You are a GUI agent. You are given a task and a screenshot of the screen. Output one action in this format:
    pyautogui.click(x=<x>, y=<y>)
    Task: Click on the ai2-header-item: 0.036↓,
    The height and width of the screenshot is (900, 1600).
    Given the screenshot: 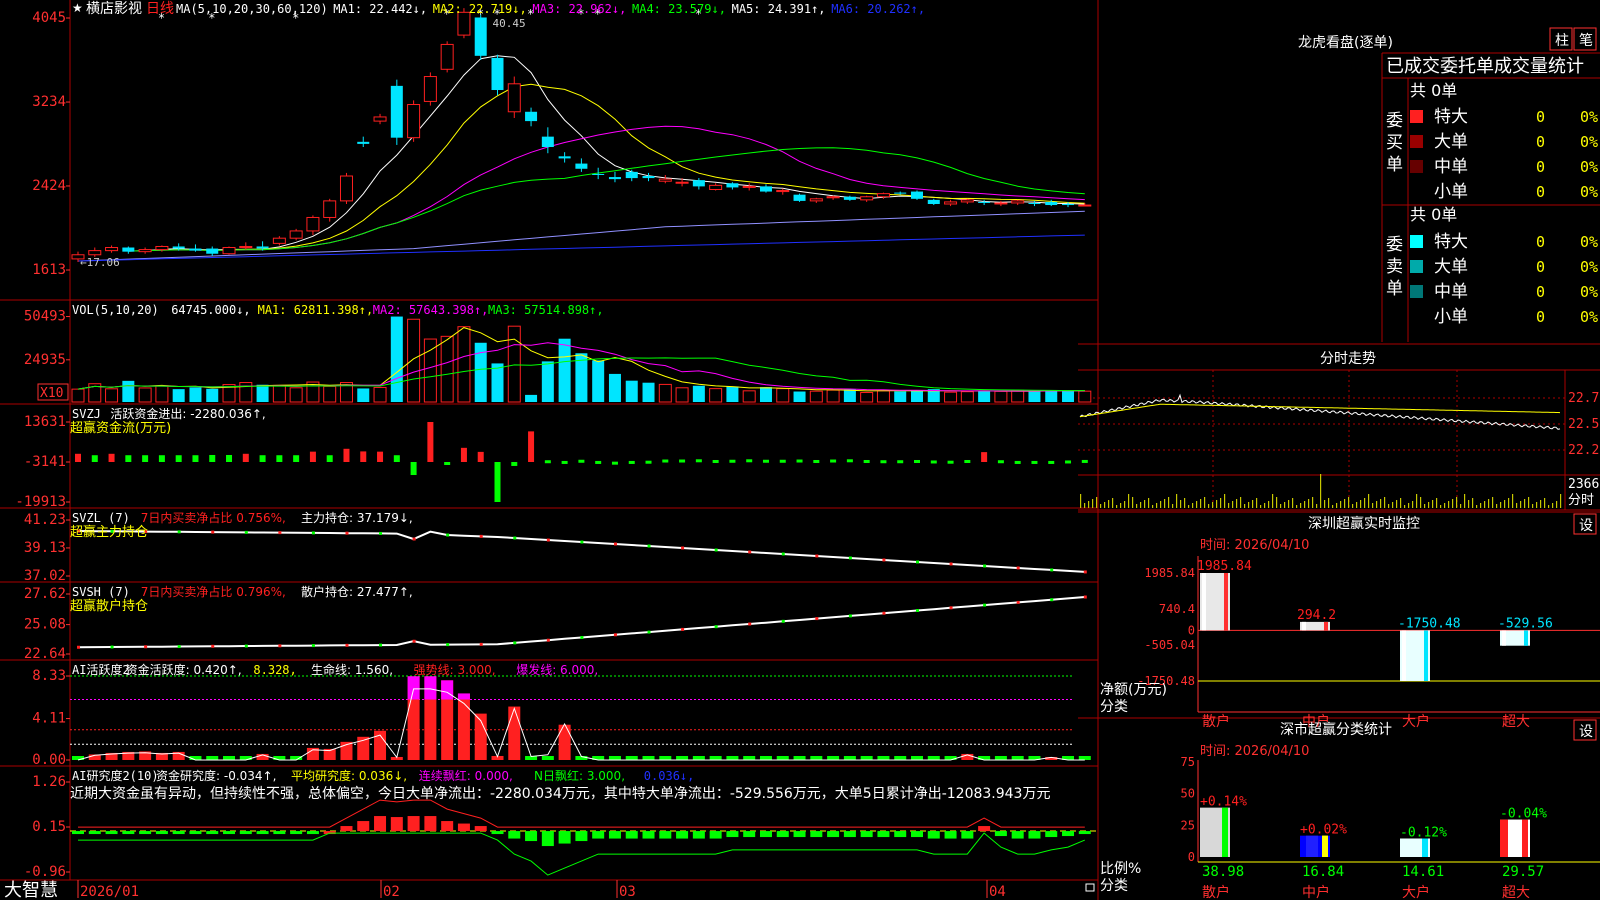 What is the action you would take?
    pyautogui.click(x=669, y=776)
    